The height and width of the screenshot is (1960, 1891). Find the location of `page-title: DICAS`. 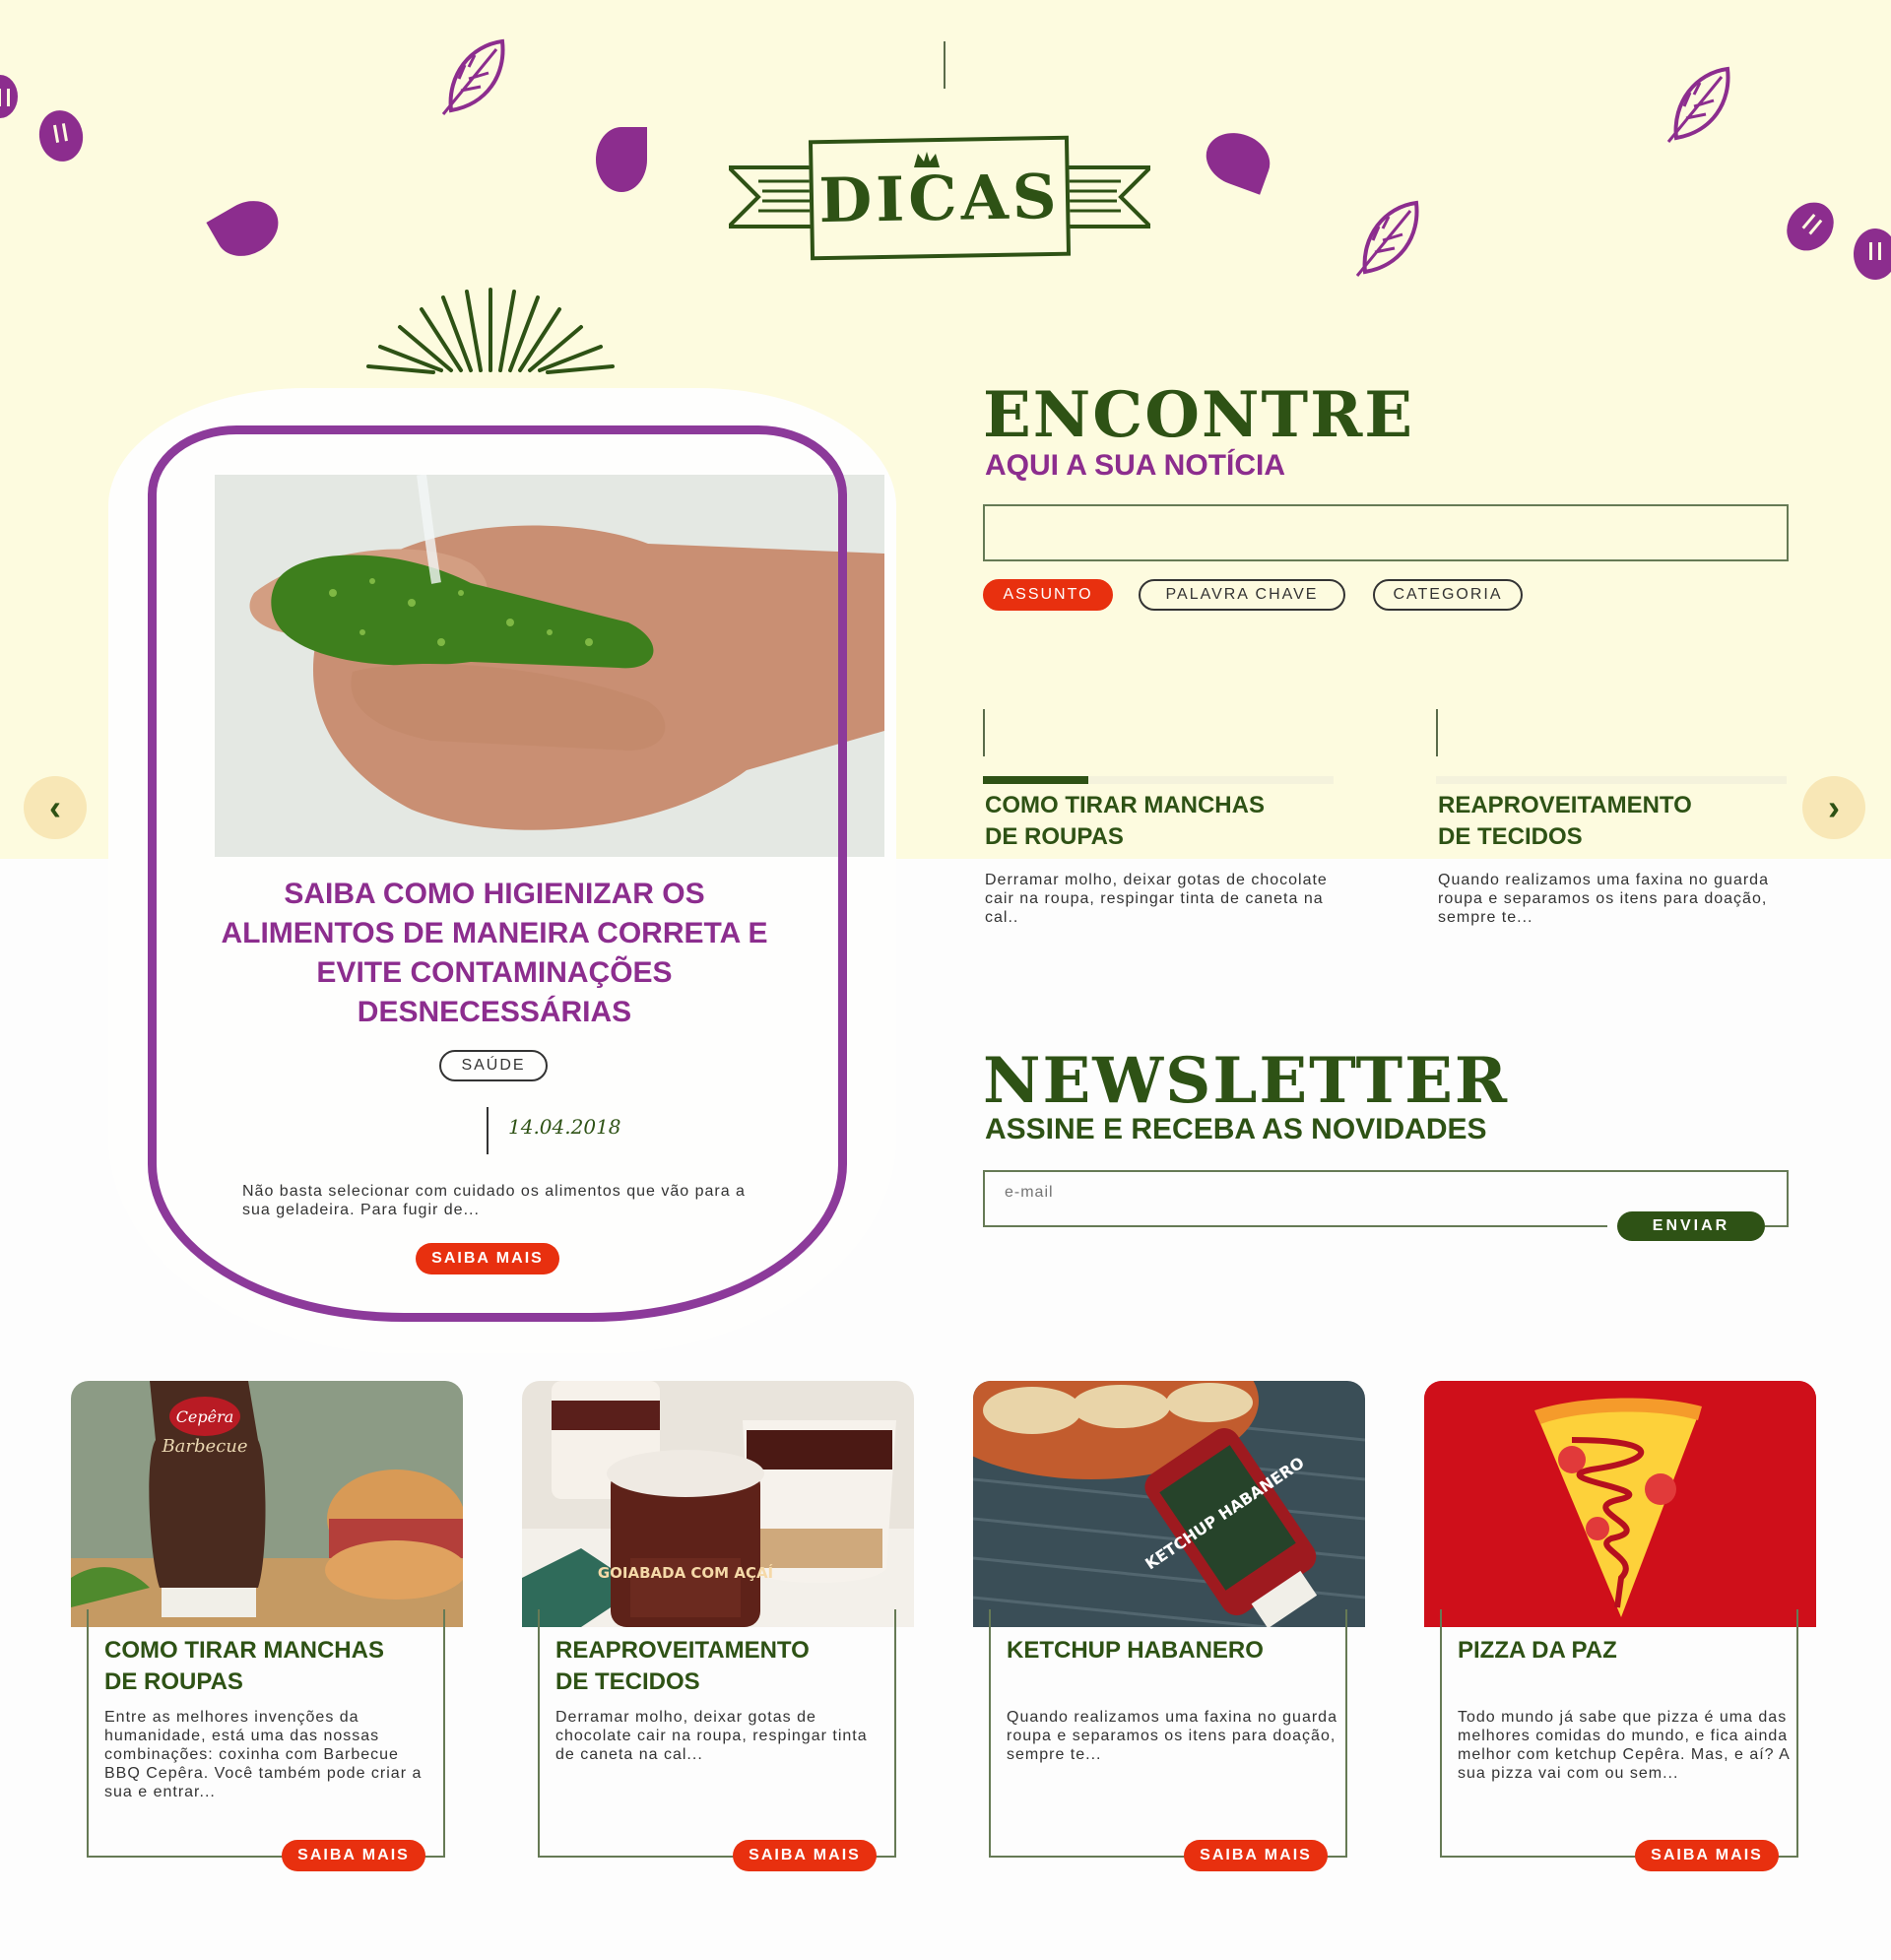

page-title: DICAS is located at coordinates (940, 198).